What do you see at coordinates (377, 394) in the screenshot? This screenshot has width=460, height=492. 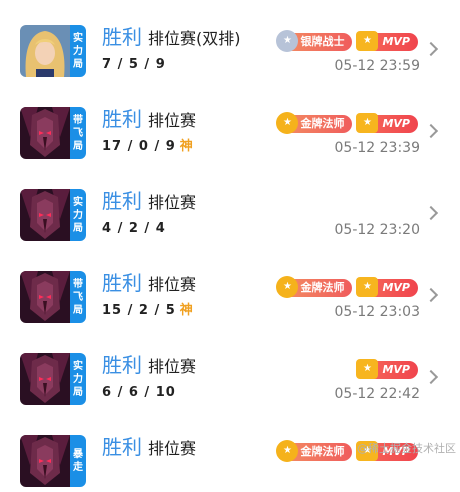 I see `match-time: 05-12 22:42` at bounding box center [377, 394].